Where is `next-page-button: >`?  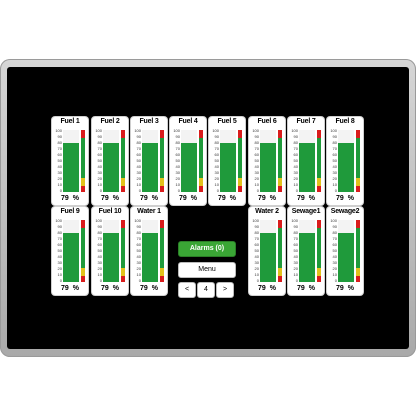 next-page-button: > is located at coordinates (225, 290).